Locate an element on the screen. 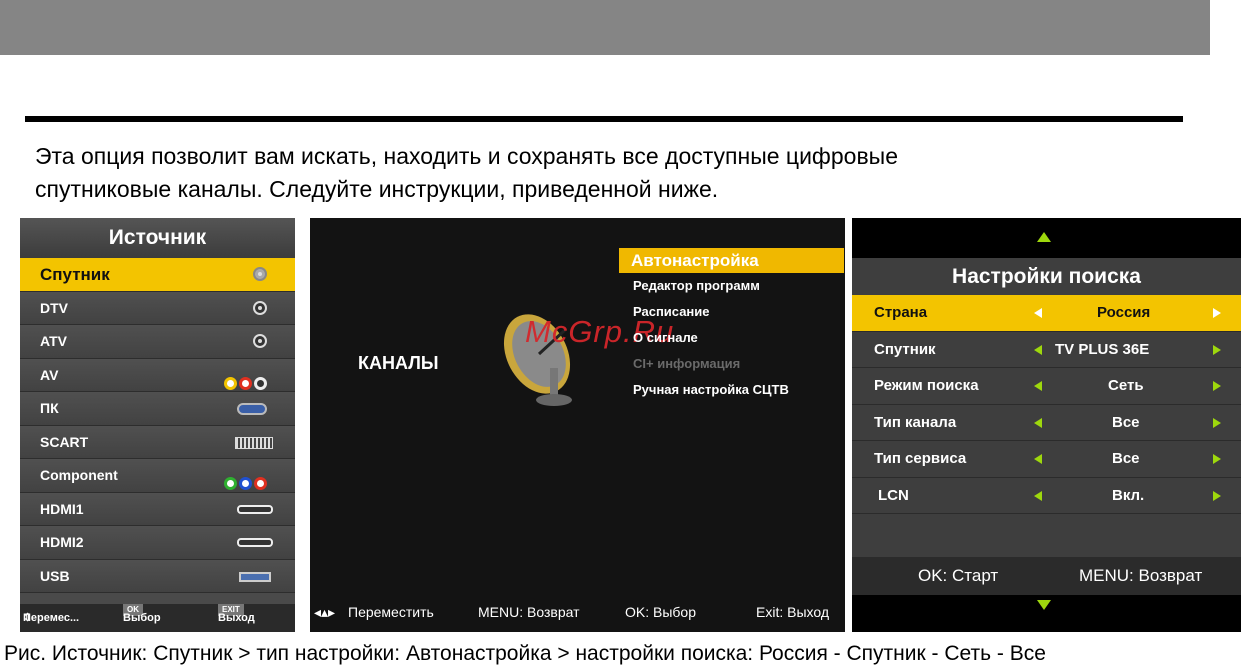 The width and height of the screenshot is (1241, 669). source-item-label: USB is located at coordinates (55, 575).